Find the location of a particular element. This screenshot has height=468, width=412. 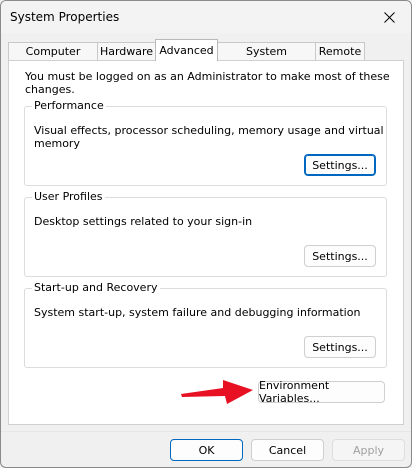

user-profiles-description: Desktop settings related to your sign-in is located at coordinates (143, 221).